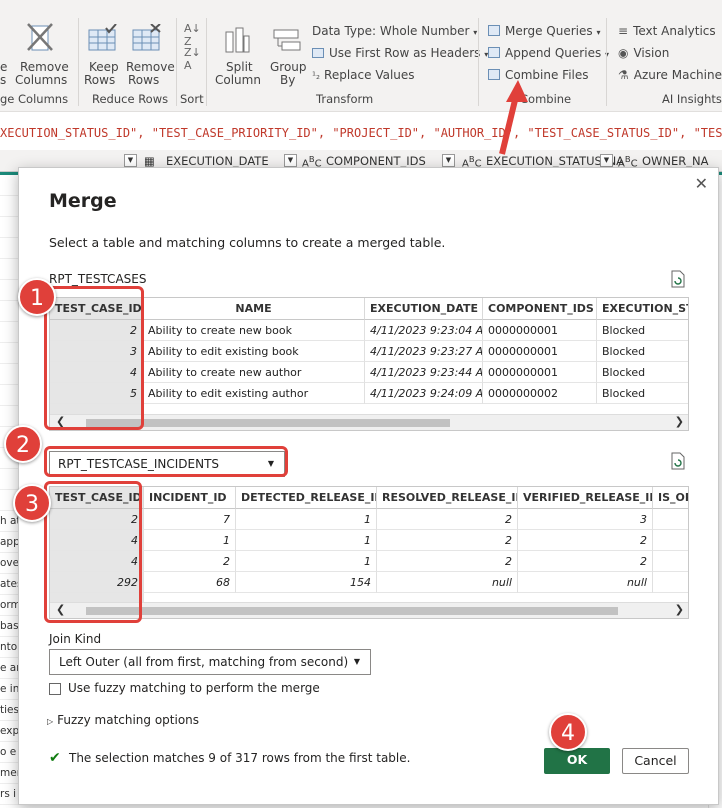 The image size is (722, 808). Describe the element at coordinates (623, 75) in the screenshot. I see `azure-ml-icon: ⚗` at that location.